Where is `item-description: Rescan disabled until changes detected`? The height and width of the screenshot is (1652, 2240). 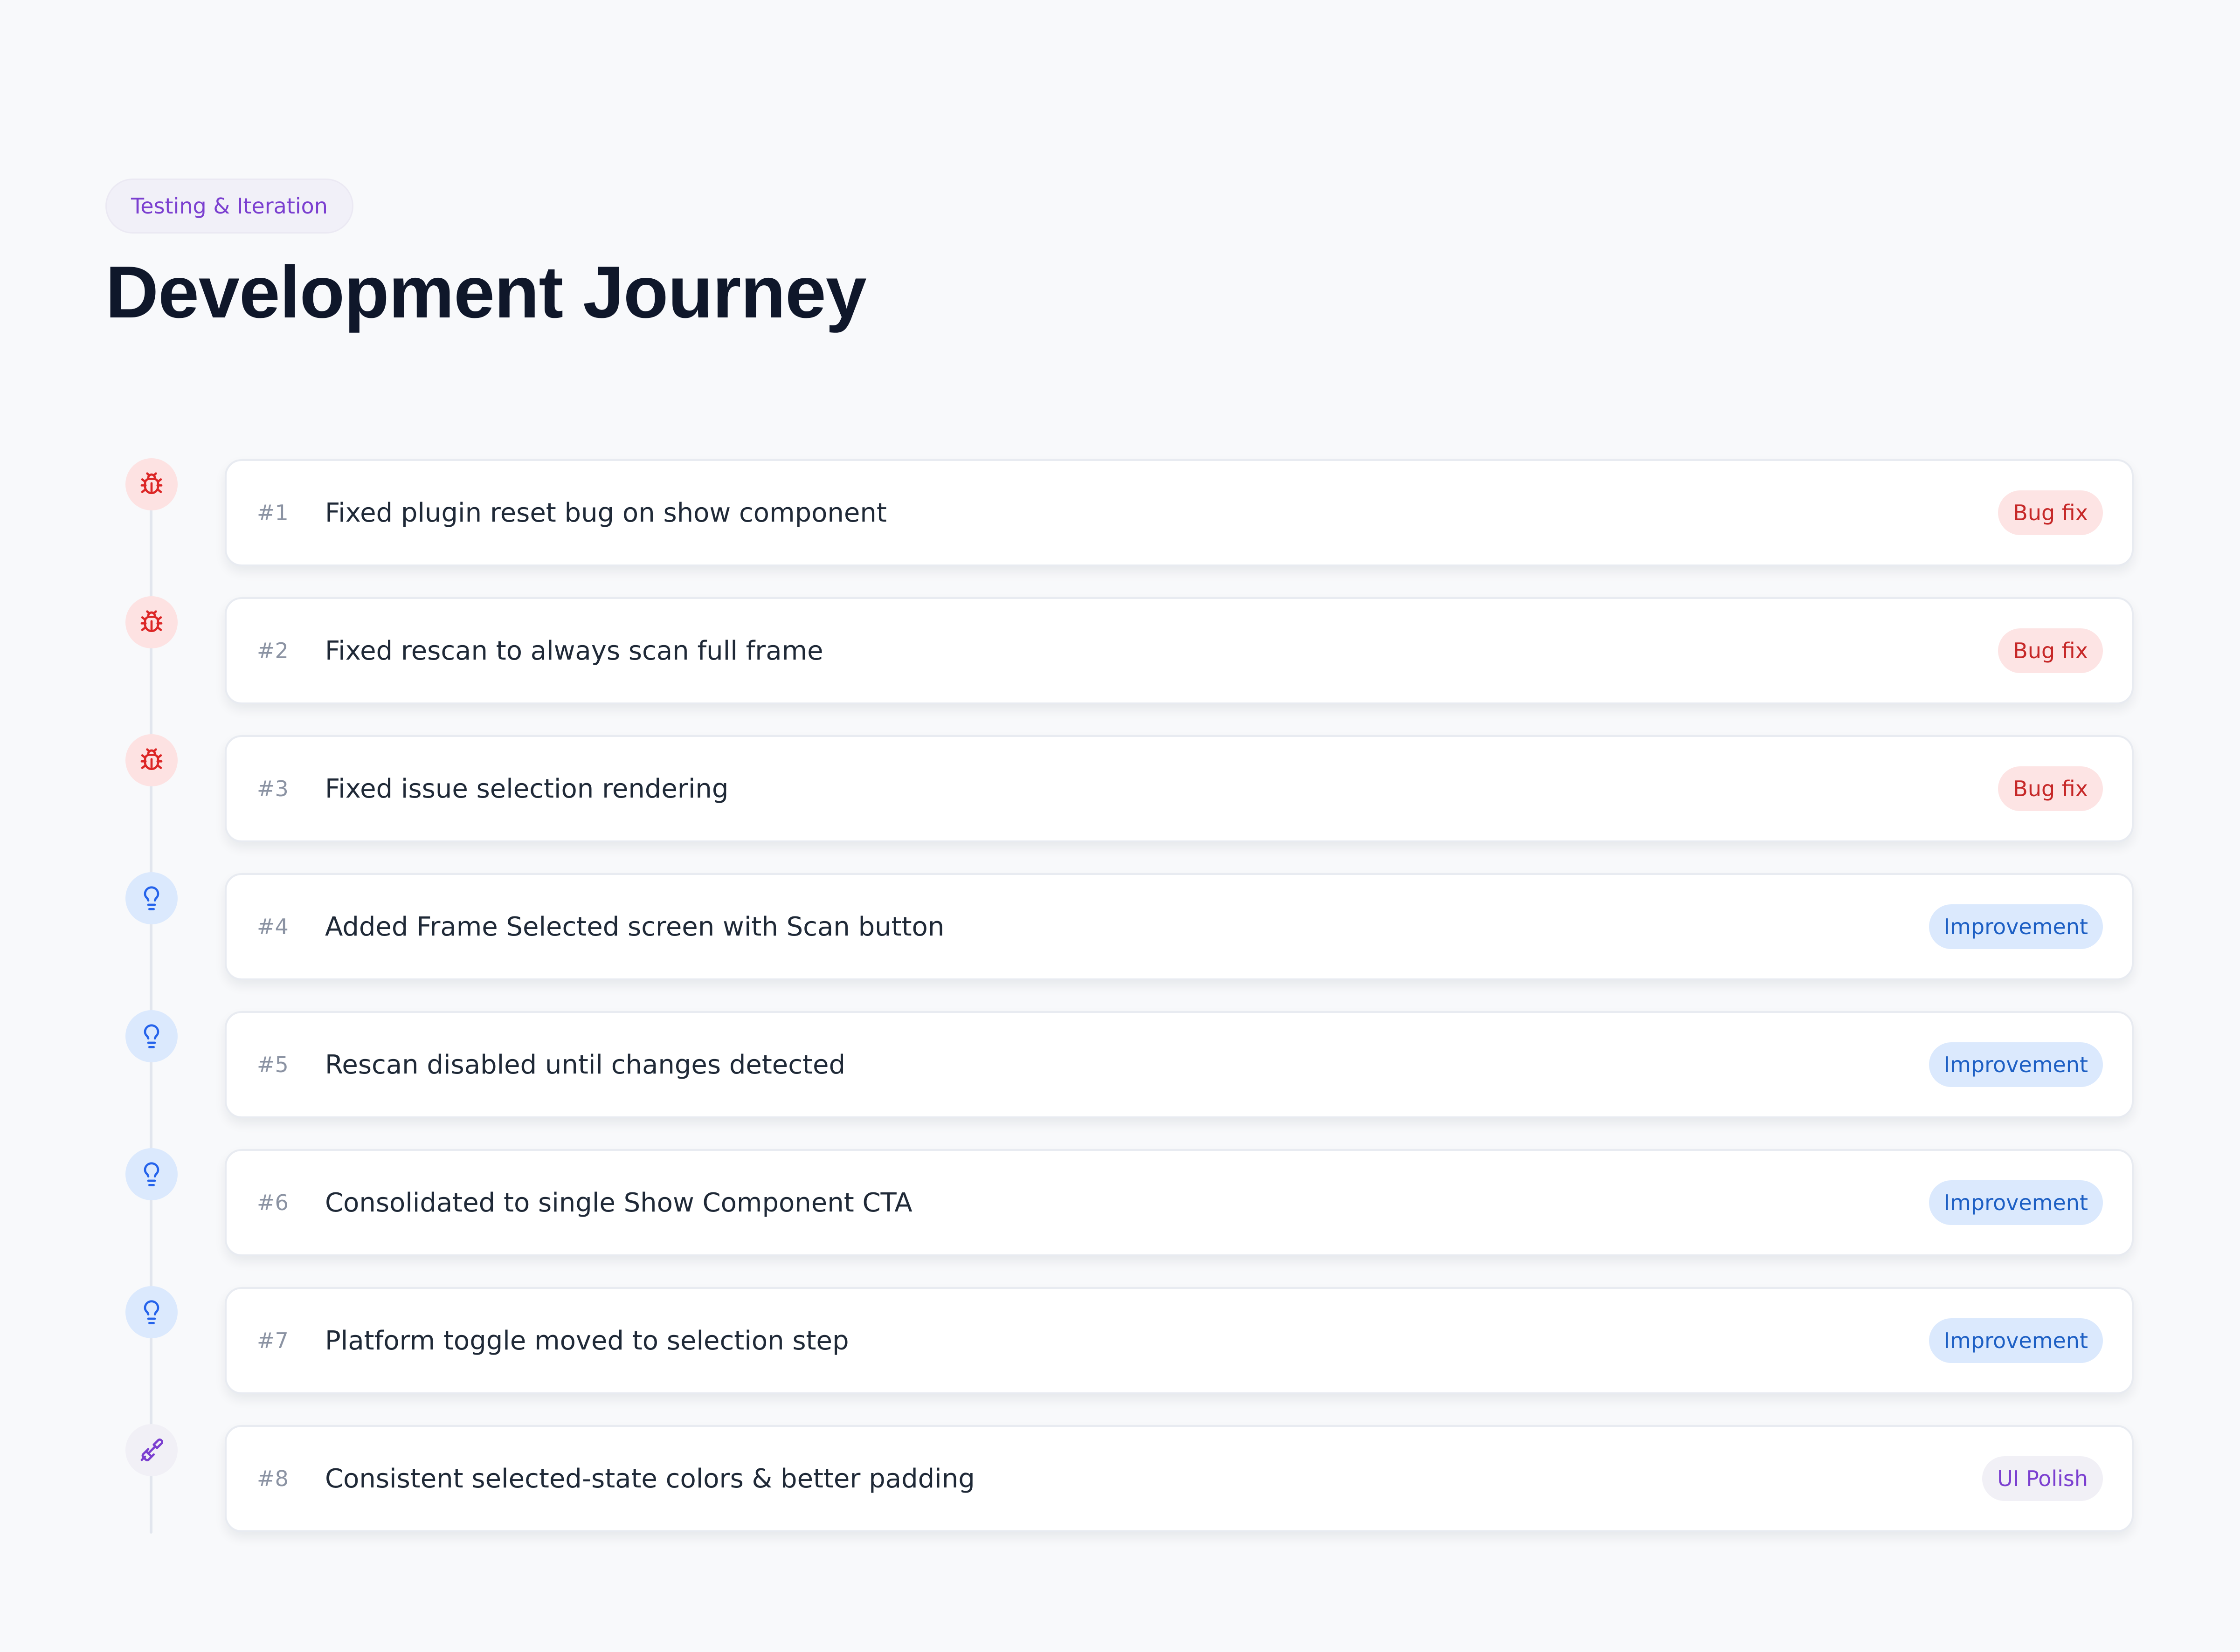 item-description: Rescan disabled until changes detected is located at coordinates (585, 1065).